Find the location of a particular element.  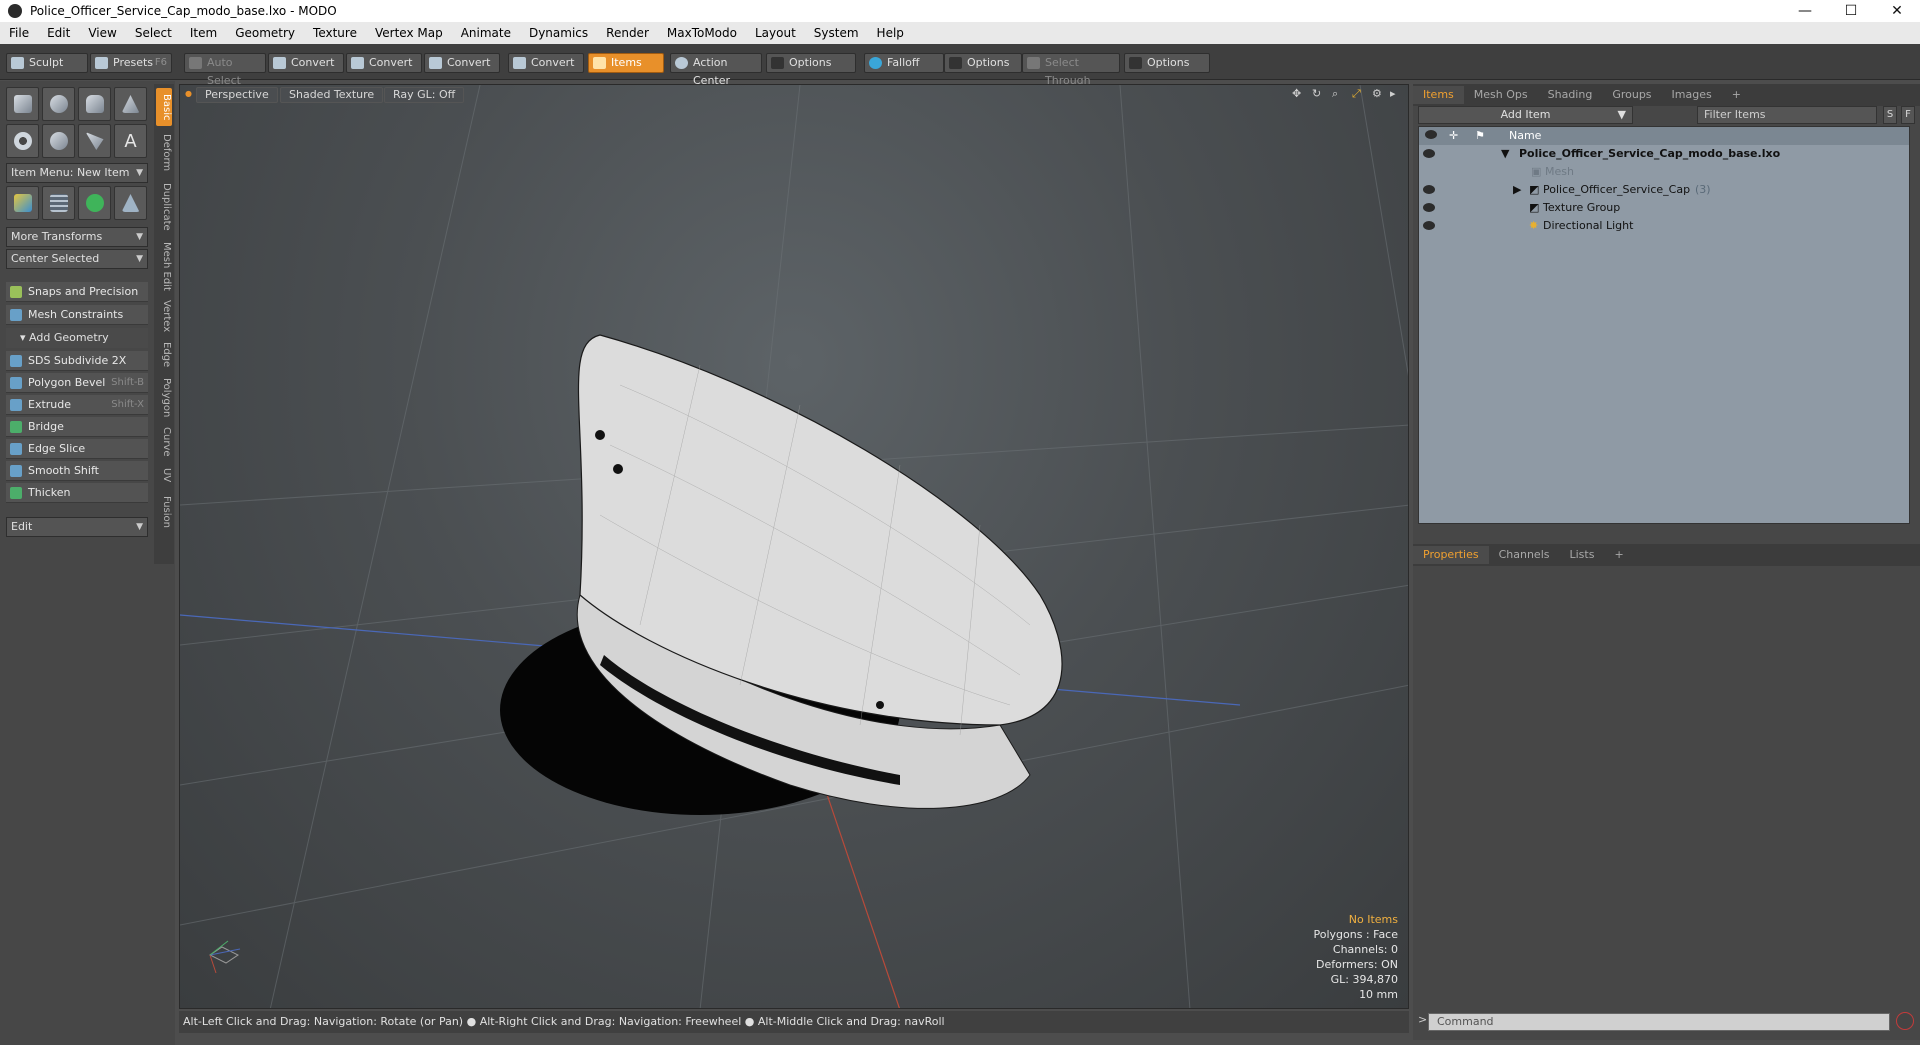

tab-uv: UV is located at coordinates (164, 475).